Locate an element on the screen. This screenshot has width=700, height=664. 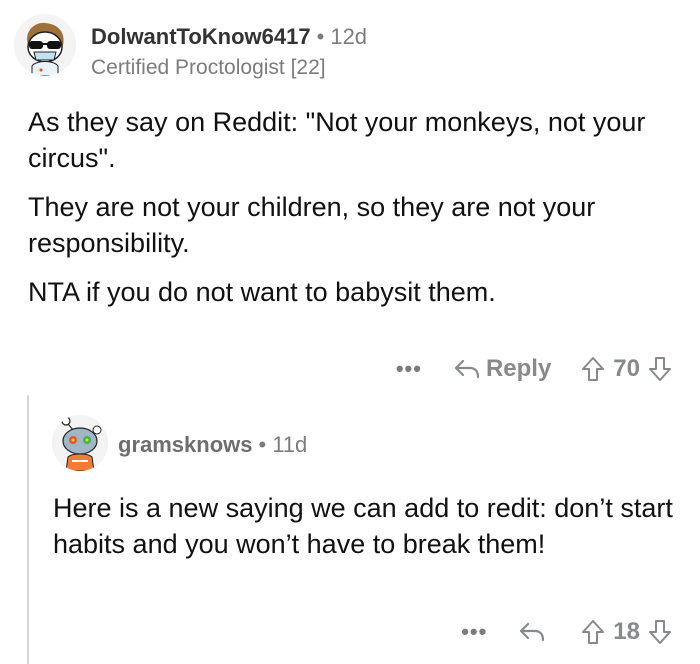
user-flair: Certified Proctologist [22] is located at coordinates (208, 67).